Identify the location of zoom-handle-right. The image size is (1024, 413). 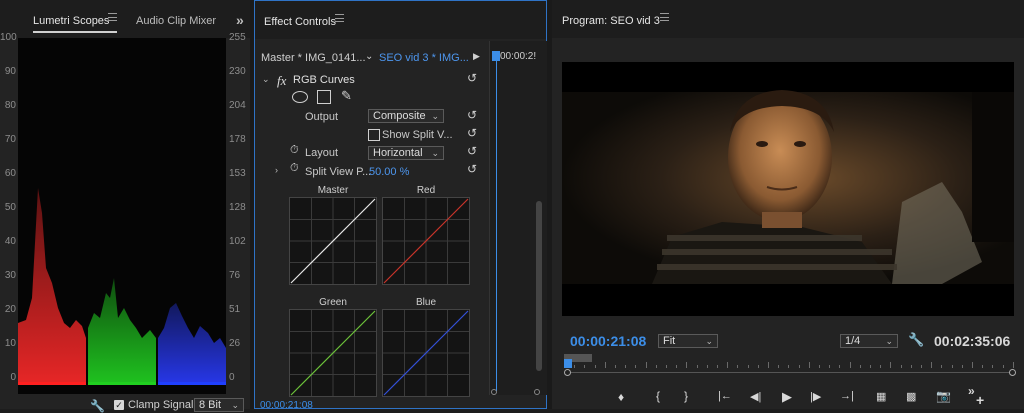
(1012, 372).